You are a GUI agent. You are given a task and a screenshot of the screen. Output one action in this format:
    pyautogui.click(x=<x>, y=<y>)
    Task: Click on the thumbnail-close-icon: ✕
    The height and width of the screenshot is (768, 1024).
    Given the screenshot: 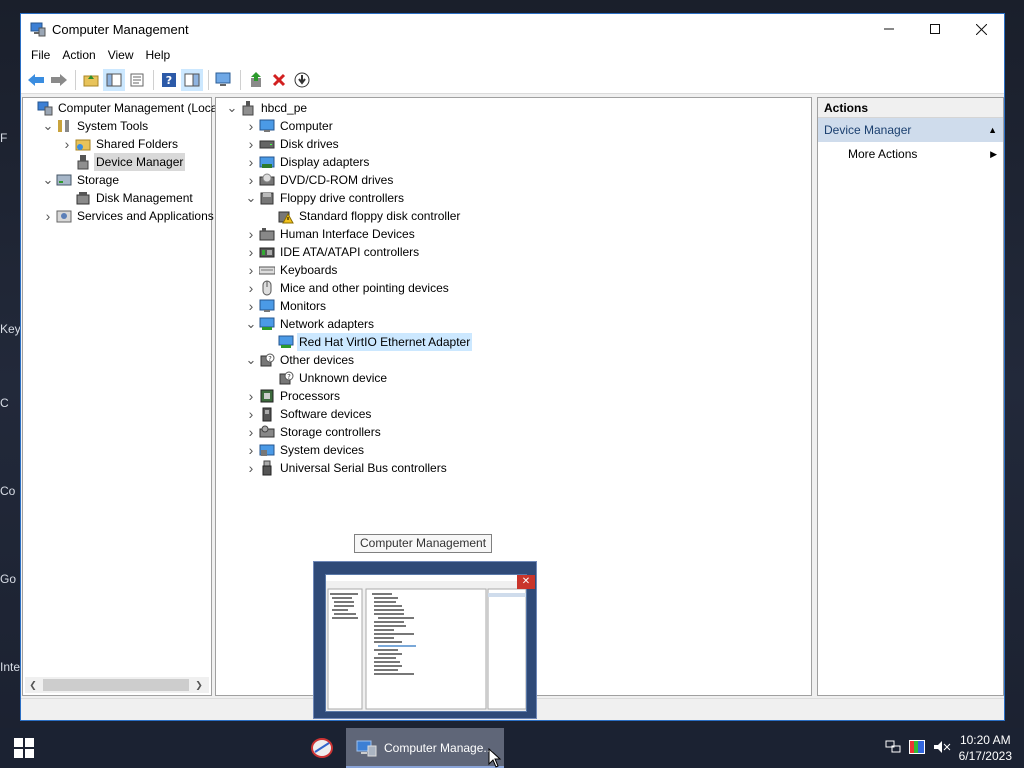 What is the action you would take?
    pyautogui.click(x=526, y=582)
    